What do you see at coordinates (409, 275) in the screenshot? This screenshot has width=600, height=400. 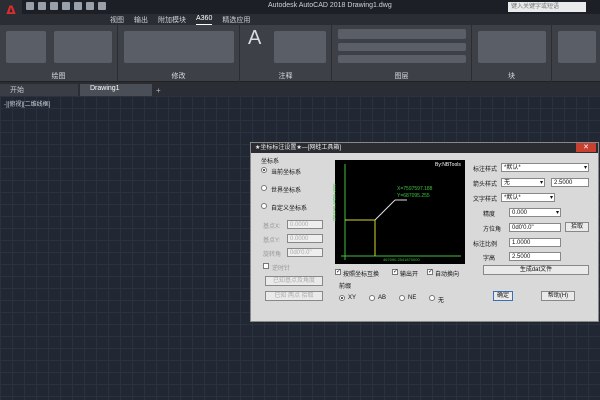 I see `checkbox-label: 输出开` at bounding box center [409, 275].